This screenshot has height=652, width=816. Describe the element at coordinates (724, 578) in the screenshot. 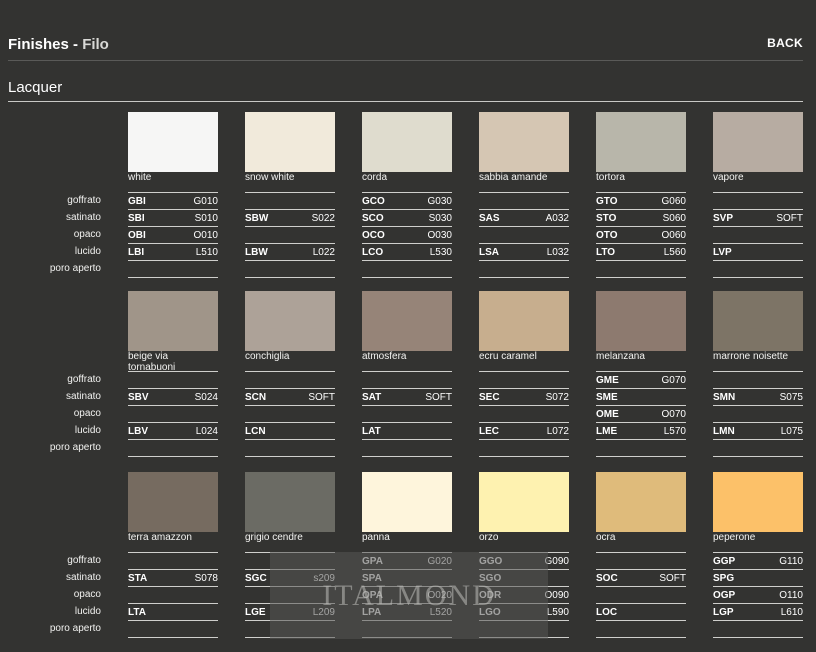

I see `finish-code: SPG` at that location.